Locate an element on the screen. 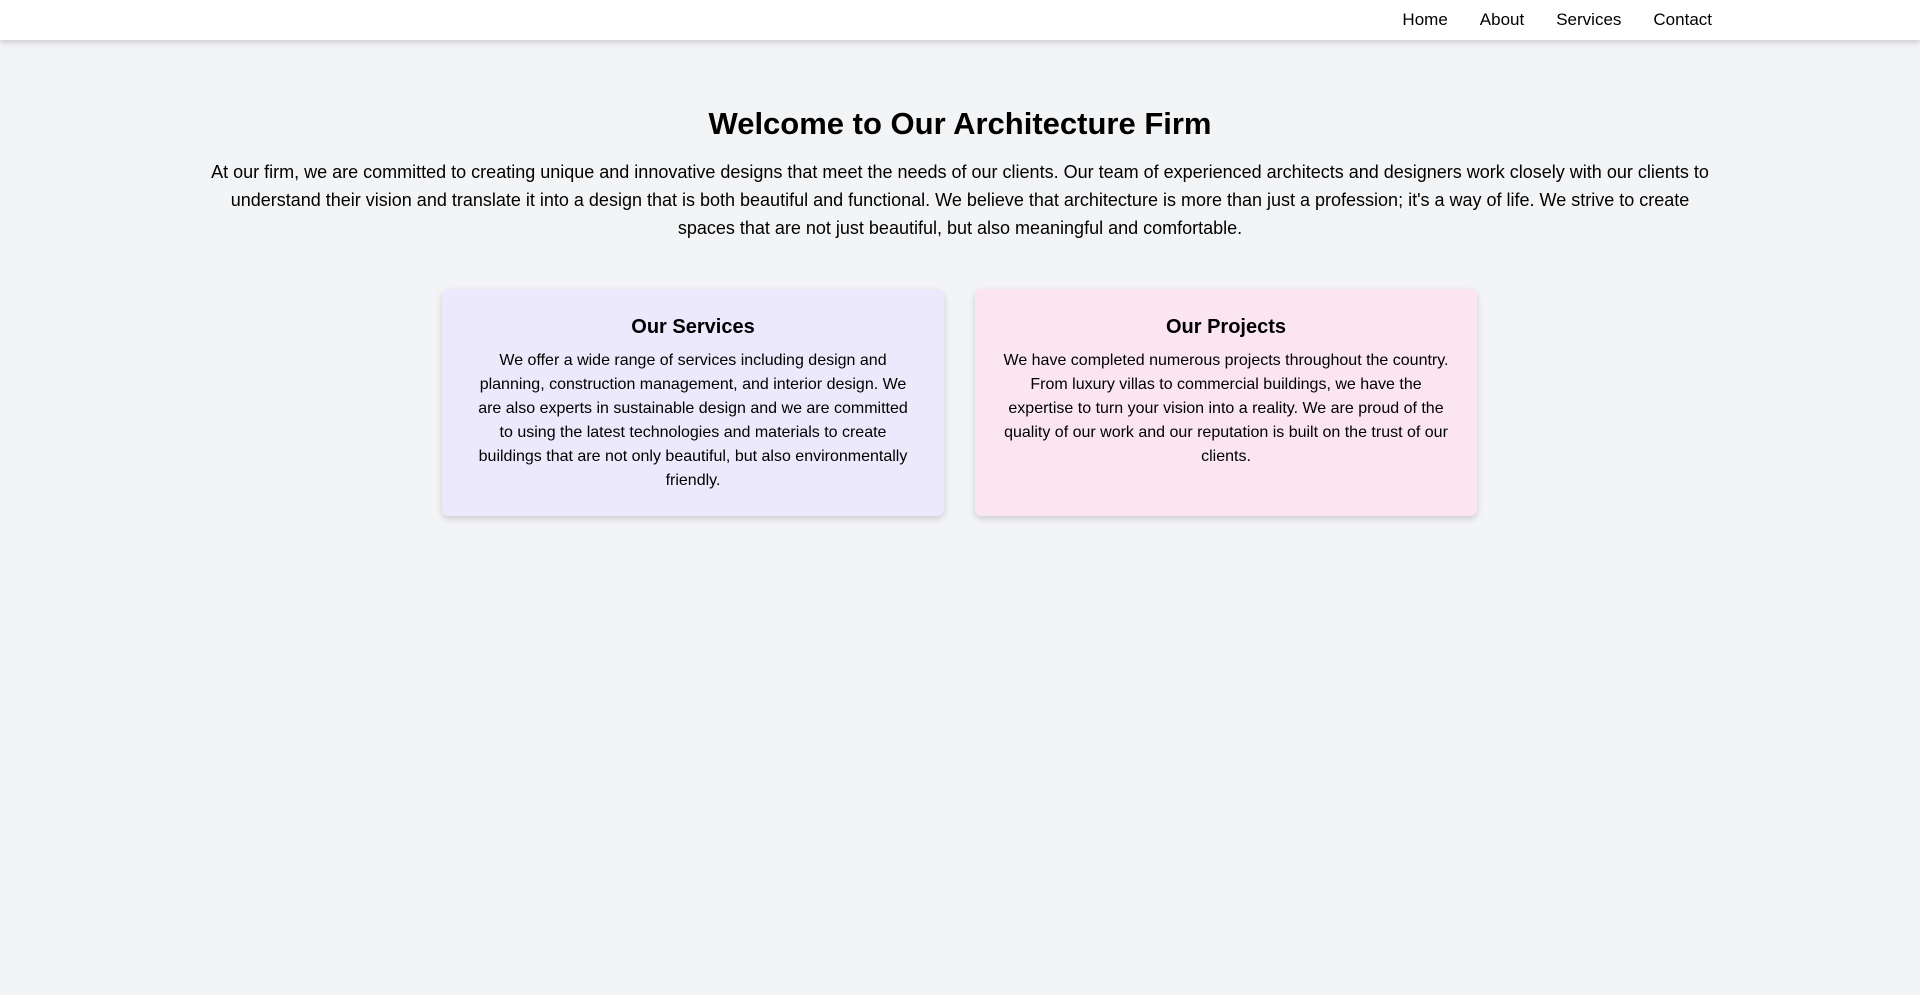 This screenshot has height=995, width=1920. nav-link-contact: Contact is located at coordinates (1682, 20).